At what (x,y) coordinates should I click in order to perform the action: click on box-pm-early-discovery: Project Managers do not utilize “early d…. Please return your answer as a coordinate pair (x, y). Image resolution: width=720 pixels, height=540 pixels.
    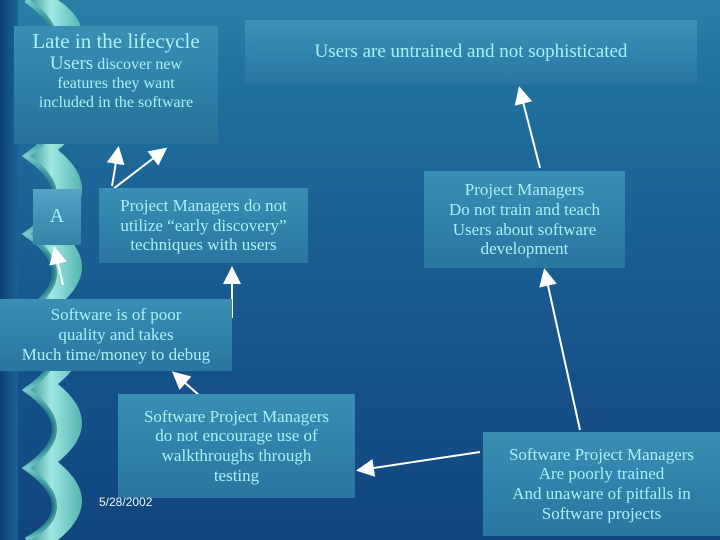
    Looking at the image, I should click on (203, 225).